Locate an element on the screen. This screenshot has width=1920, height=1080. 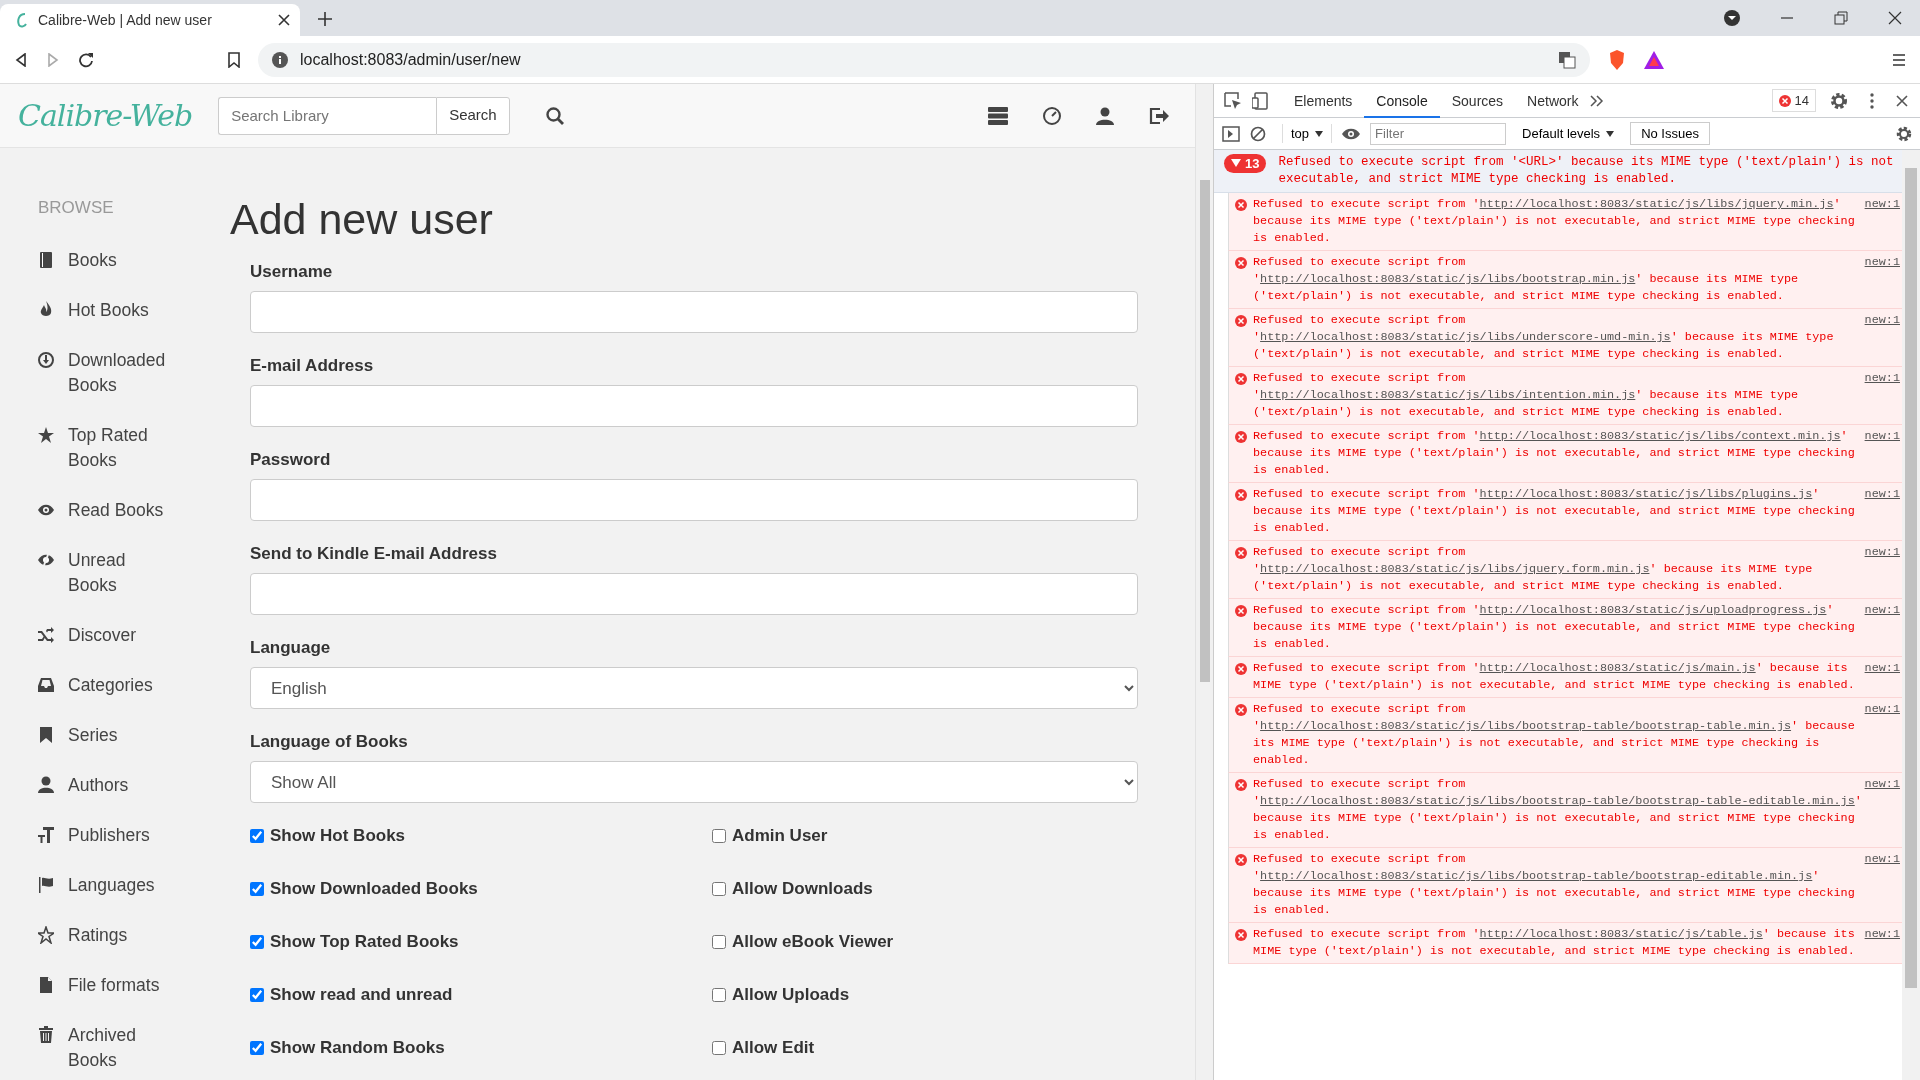
bookmark-icon is located at coordinates (234, 59).